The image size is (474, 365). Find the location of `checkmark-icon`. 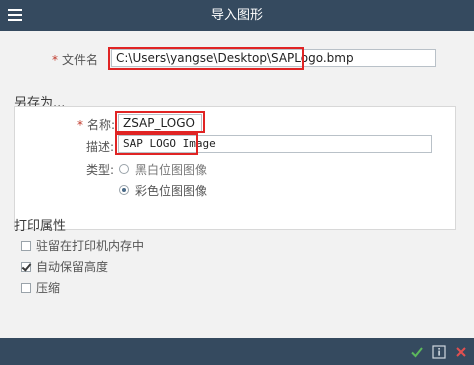

checkmark-icon is located at coordinates (417, 352).